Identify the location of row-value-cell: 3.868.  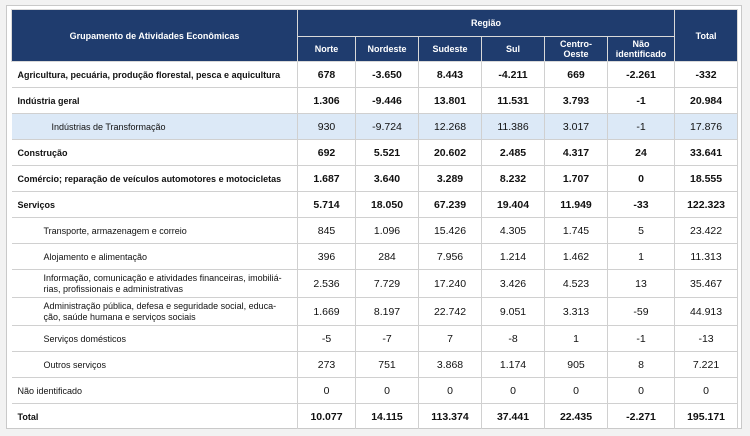
(450, 364).